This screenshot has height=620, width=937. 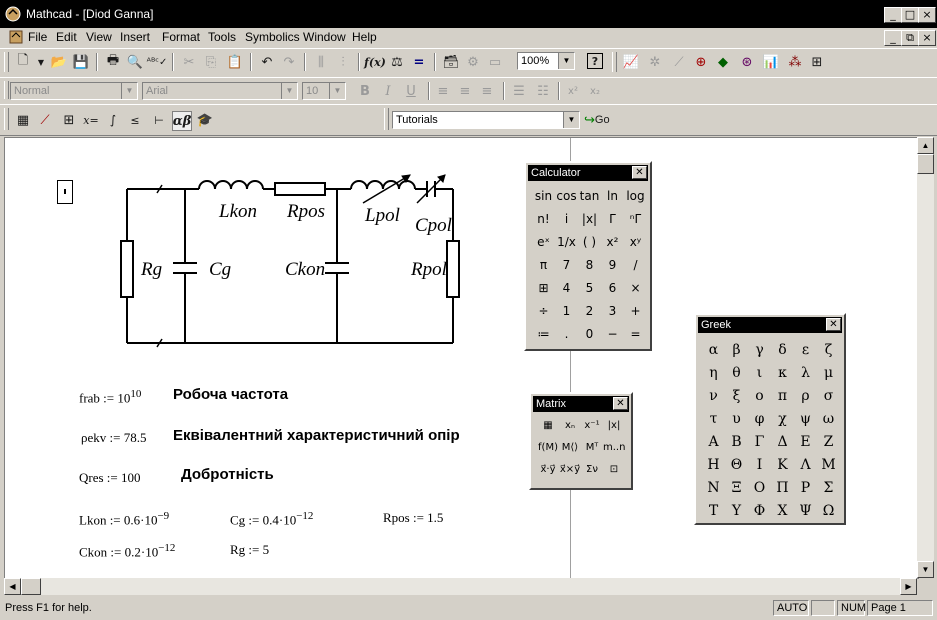 What do you see at coordinates (91, 120) in the screenshot?
I see `evaluation-toolbar-icon: x=` at bounding box center [91, 120].